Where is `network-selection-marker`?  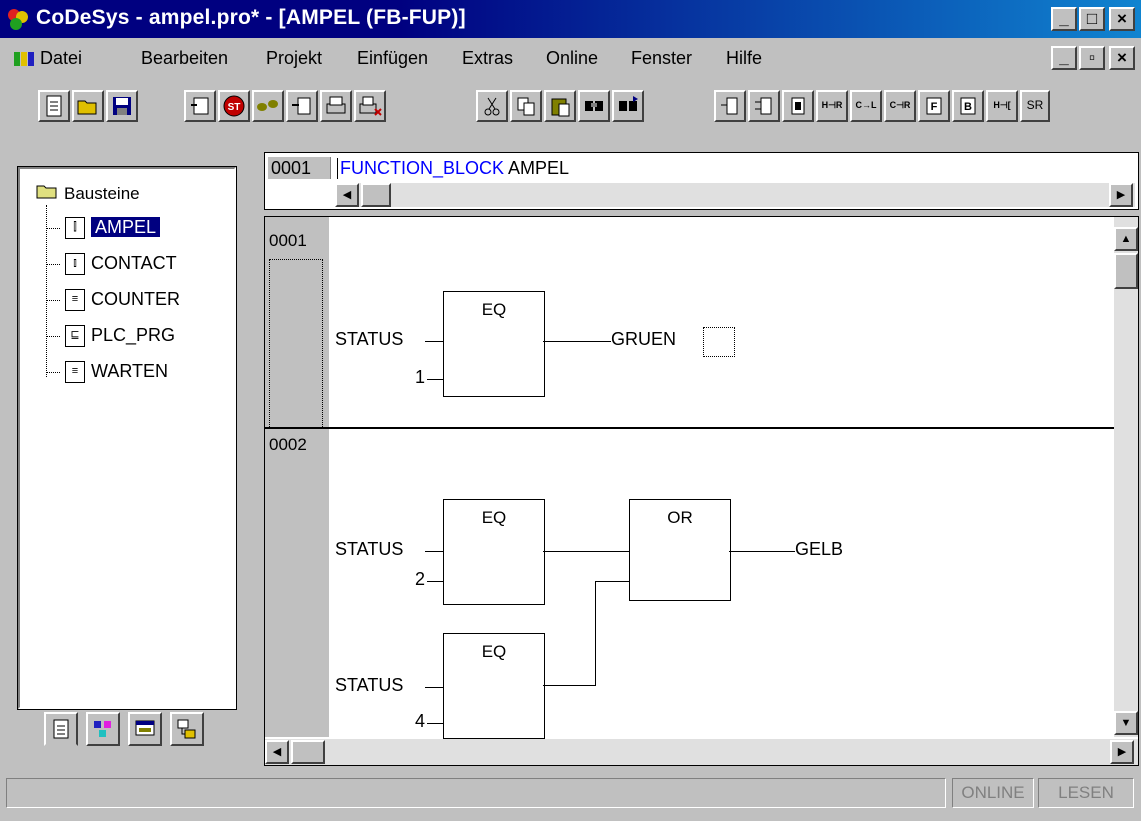
network-selection-marker is located at coordinates (296, 344).